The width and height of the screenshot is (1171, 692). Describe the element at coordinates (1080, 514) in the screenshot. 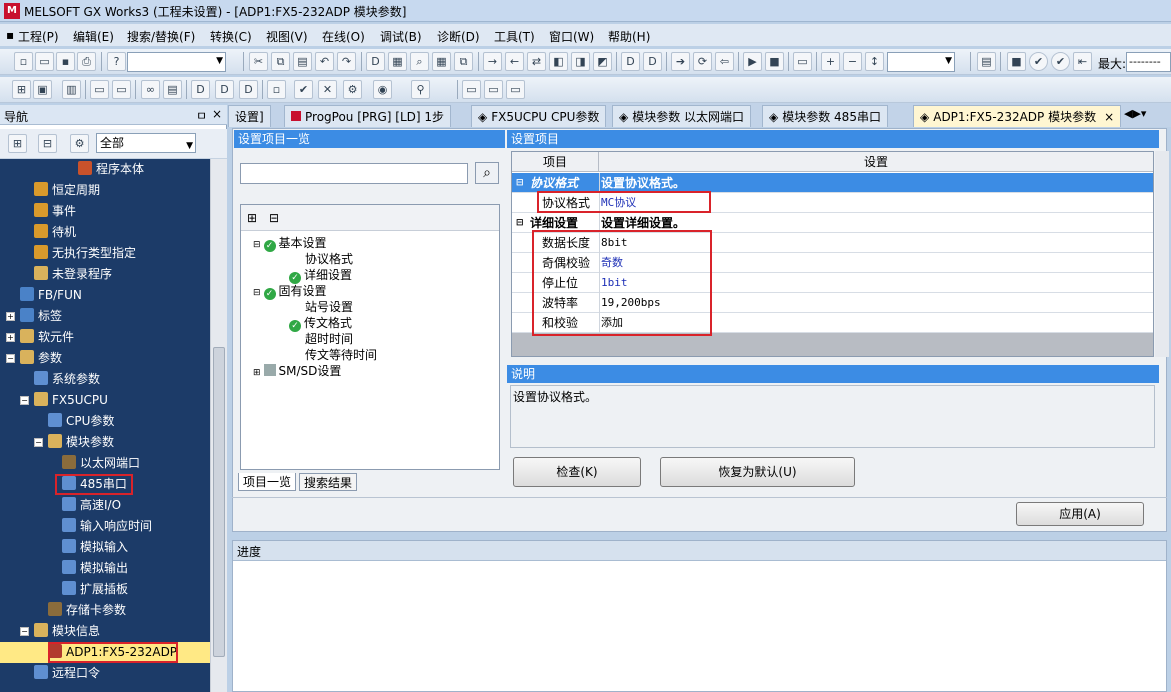

I see `apply-button: 应用(A)` at that location.